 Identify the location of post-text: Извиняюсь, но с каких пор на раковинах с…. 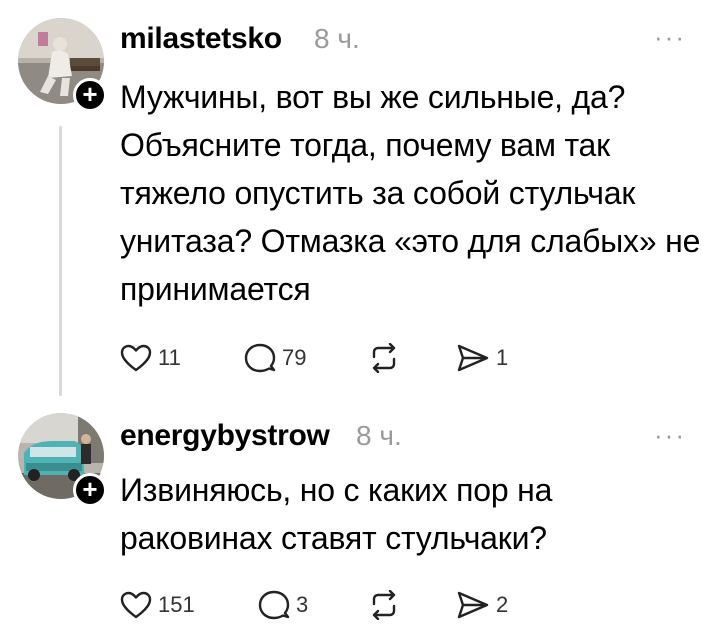
(336, 514).